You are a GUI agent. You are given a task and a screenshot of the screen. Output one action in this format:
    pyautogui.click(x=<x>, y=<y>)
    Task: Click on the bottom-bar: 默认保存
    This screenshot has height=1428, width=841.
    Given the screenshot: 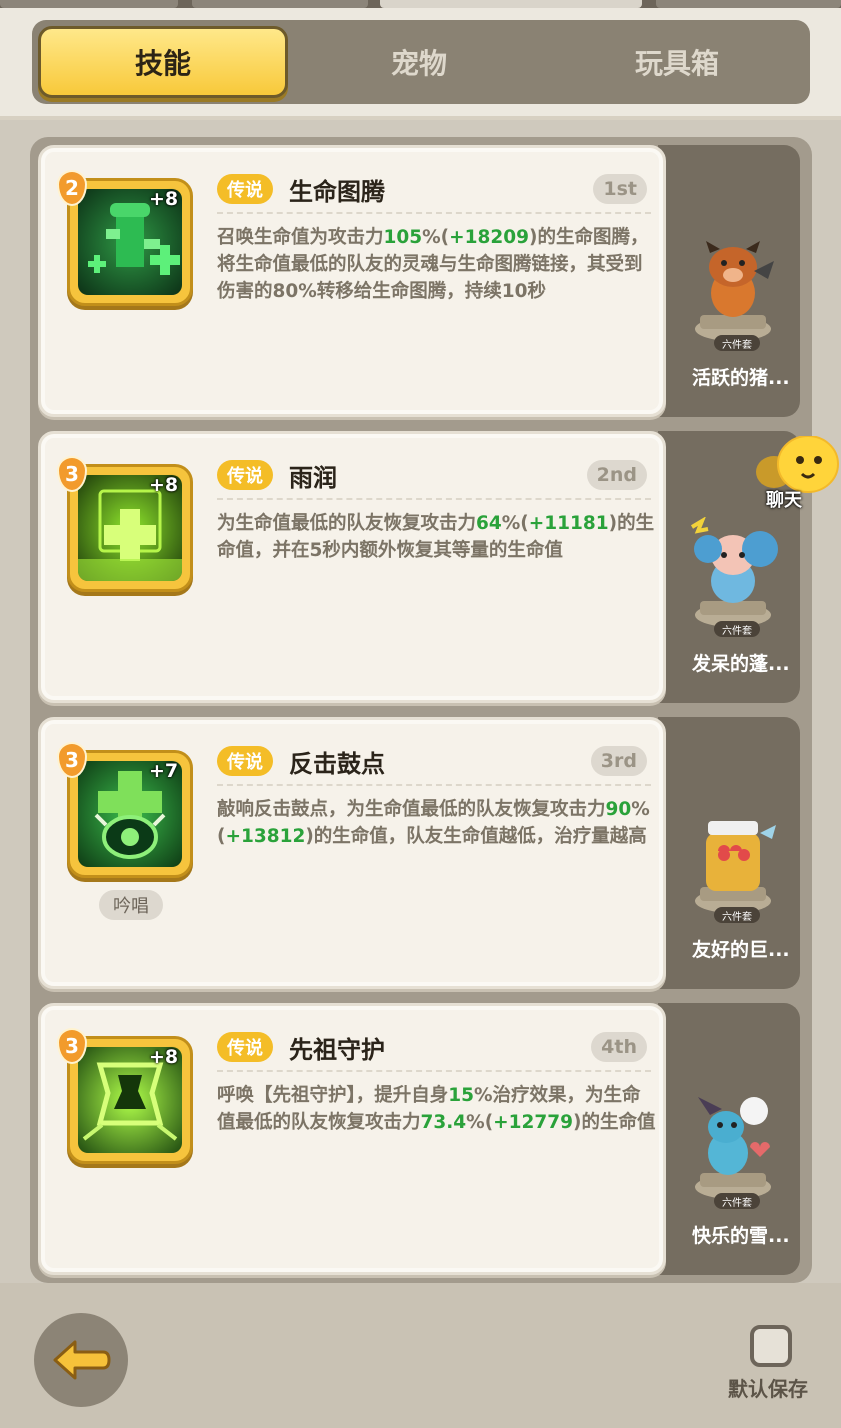 What is the action you would take?
    pyautogui.click(x=420, y=1355)
    